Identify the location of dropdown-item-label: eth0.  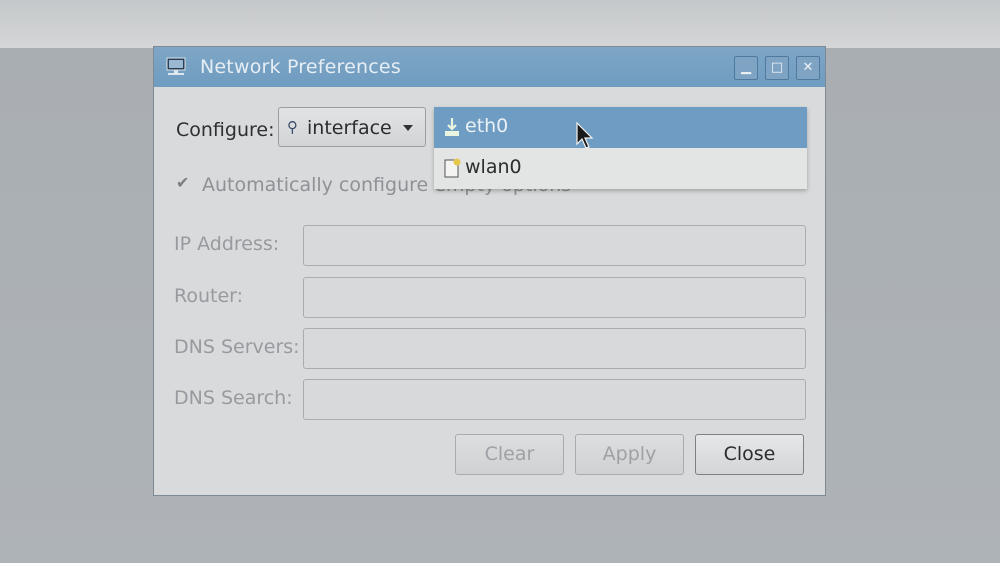
(487, 126).